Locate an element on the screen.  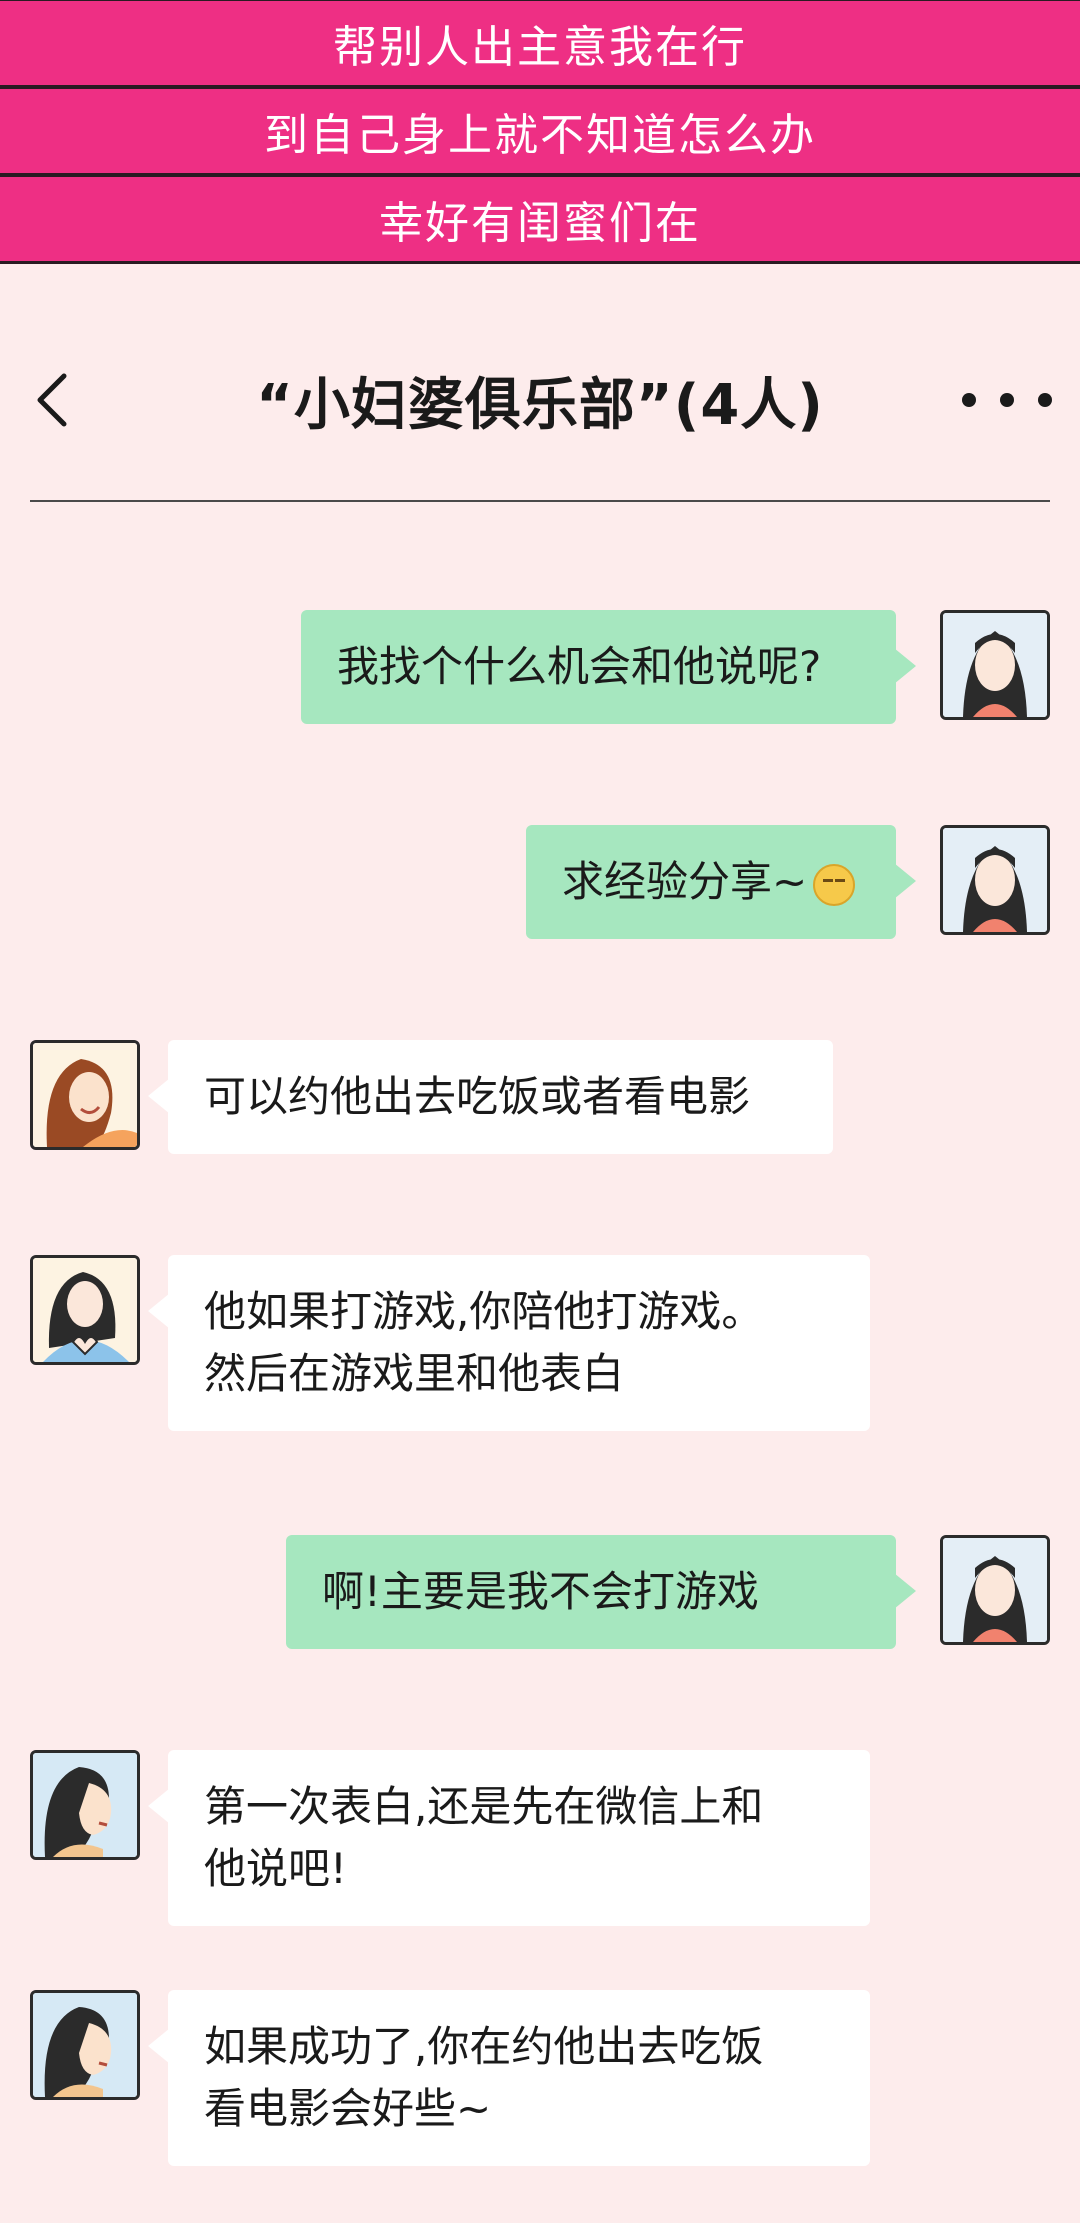
heart-hands-woman-avatar-icon is located at coordinates (85, 1310).